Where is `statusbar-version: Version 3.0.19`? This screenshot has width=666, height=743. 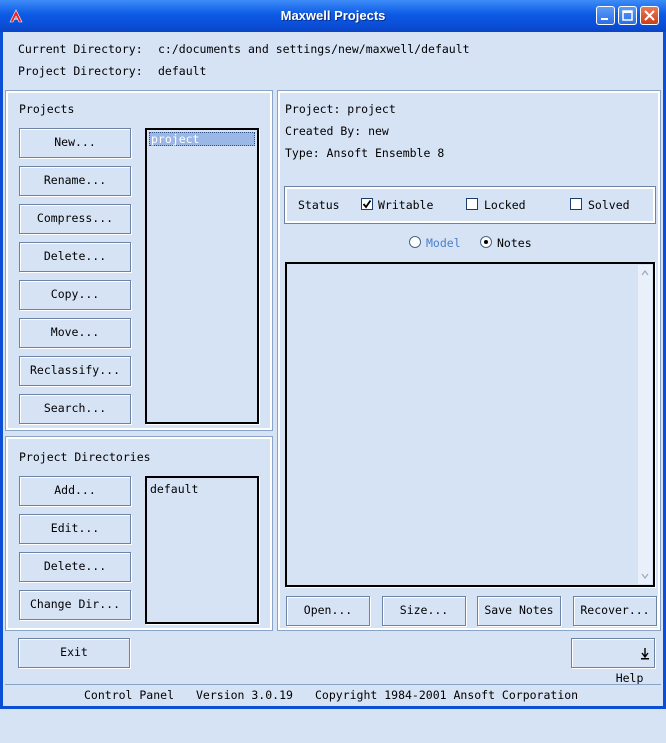 statusbar-version: Version 3.0.19 is located at coordinates (244, 695).